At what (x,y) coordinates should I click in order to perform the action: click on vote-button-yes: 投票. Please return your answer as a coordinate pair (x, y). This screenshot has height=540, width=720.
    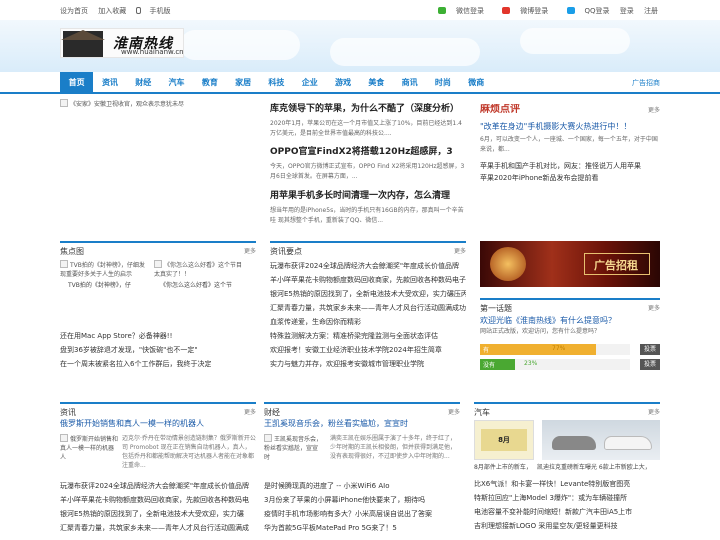
    Looking at the image, I should click on (650, 349).